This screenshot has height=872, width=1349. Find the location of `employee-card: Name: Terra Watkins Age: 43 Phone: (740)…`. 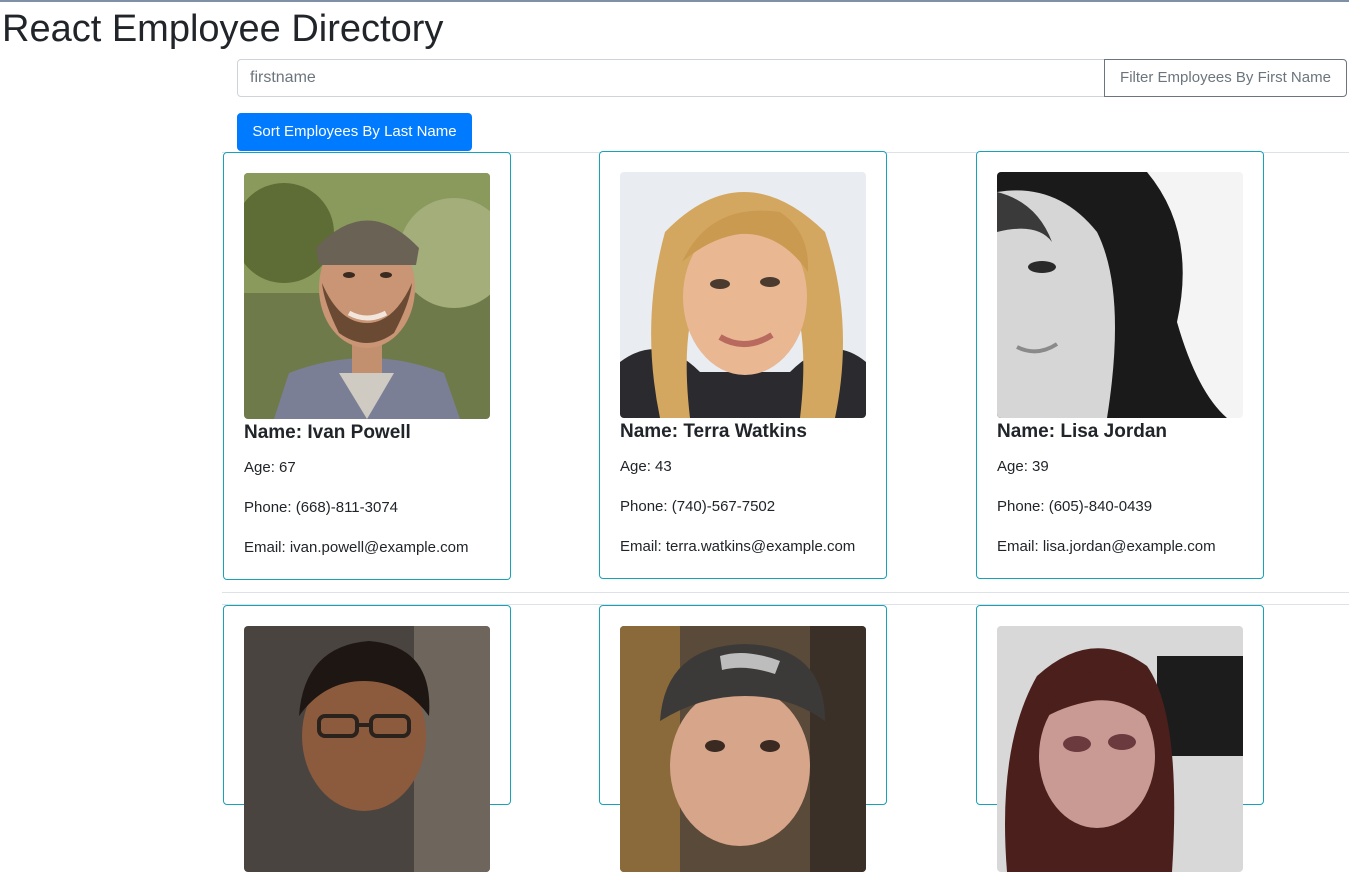

employee-card: Name: Terra Watkins Age: 43 Phone: (740)… is located at coordinates (743, 365).